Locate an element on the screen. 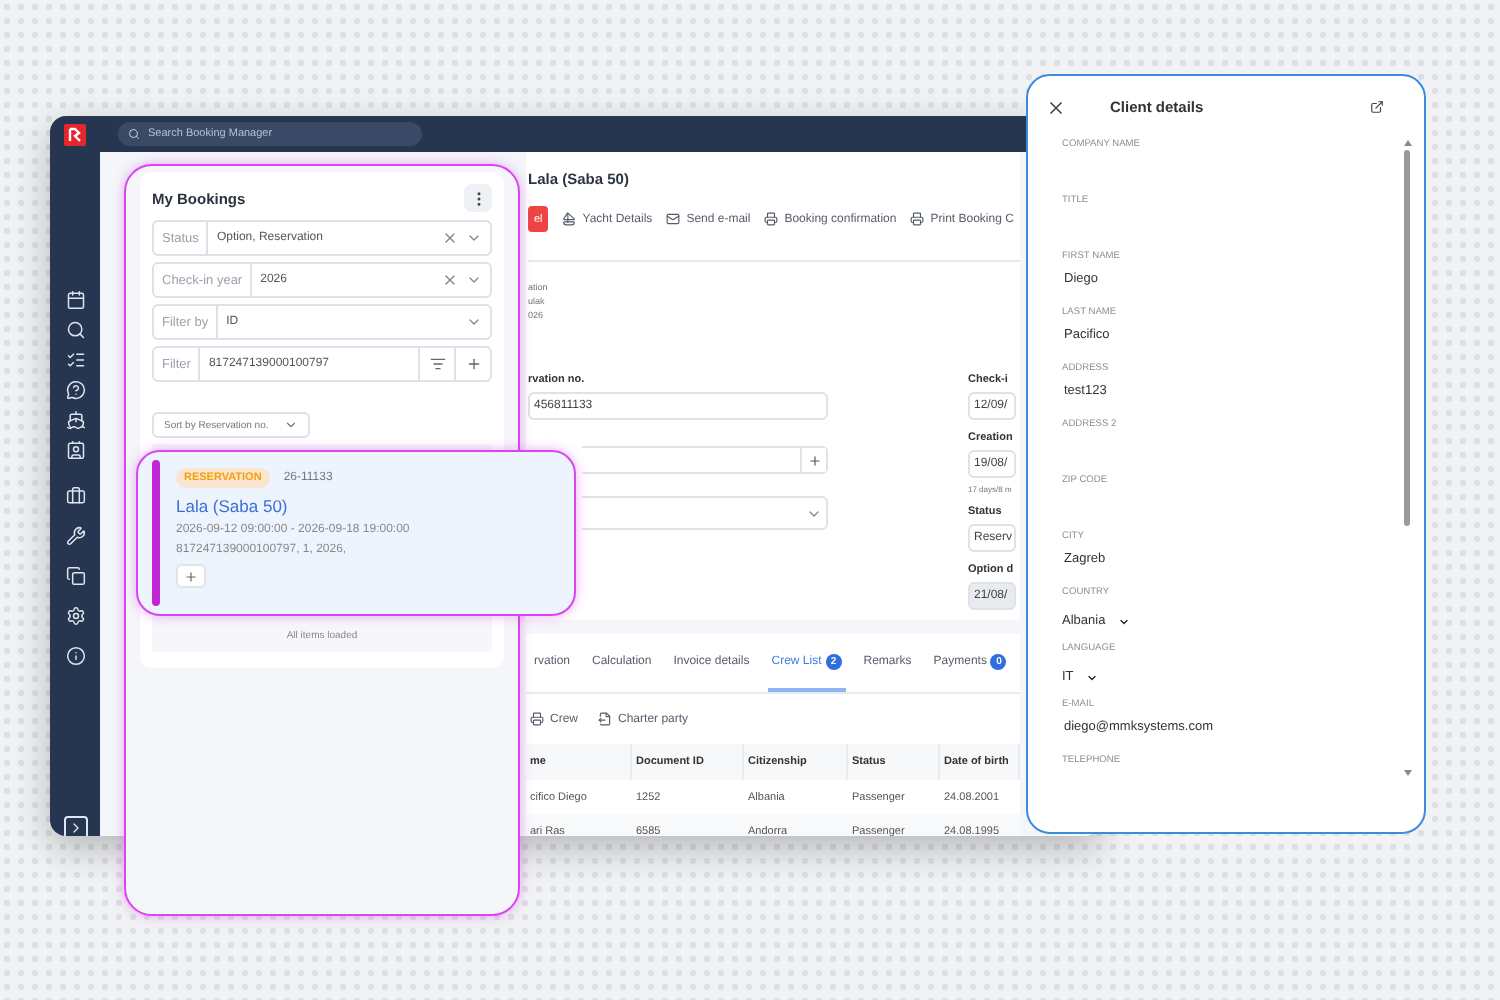 This screenshot has width=1500, height=1000. filter-icon is located at coordinates (437, 364).